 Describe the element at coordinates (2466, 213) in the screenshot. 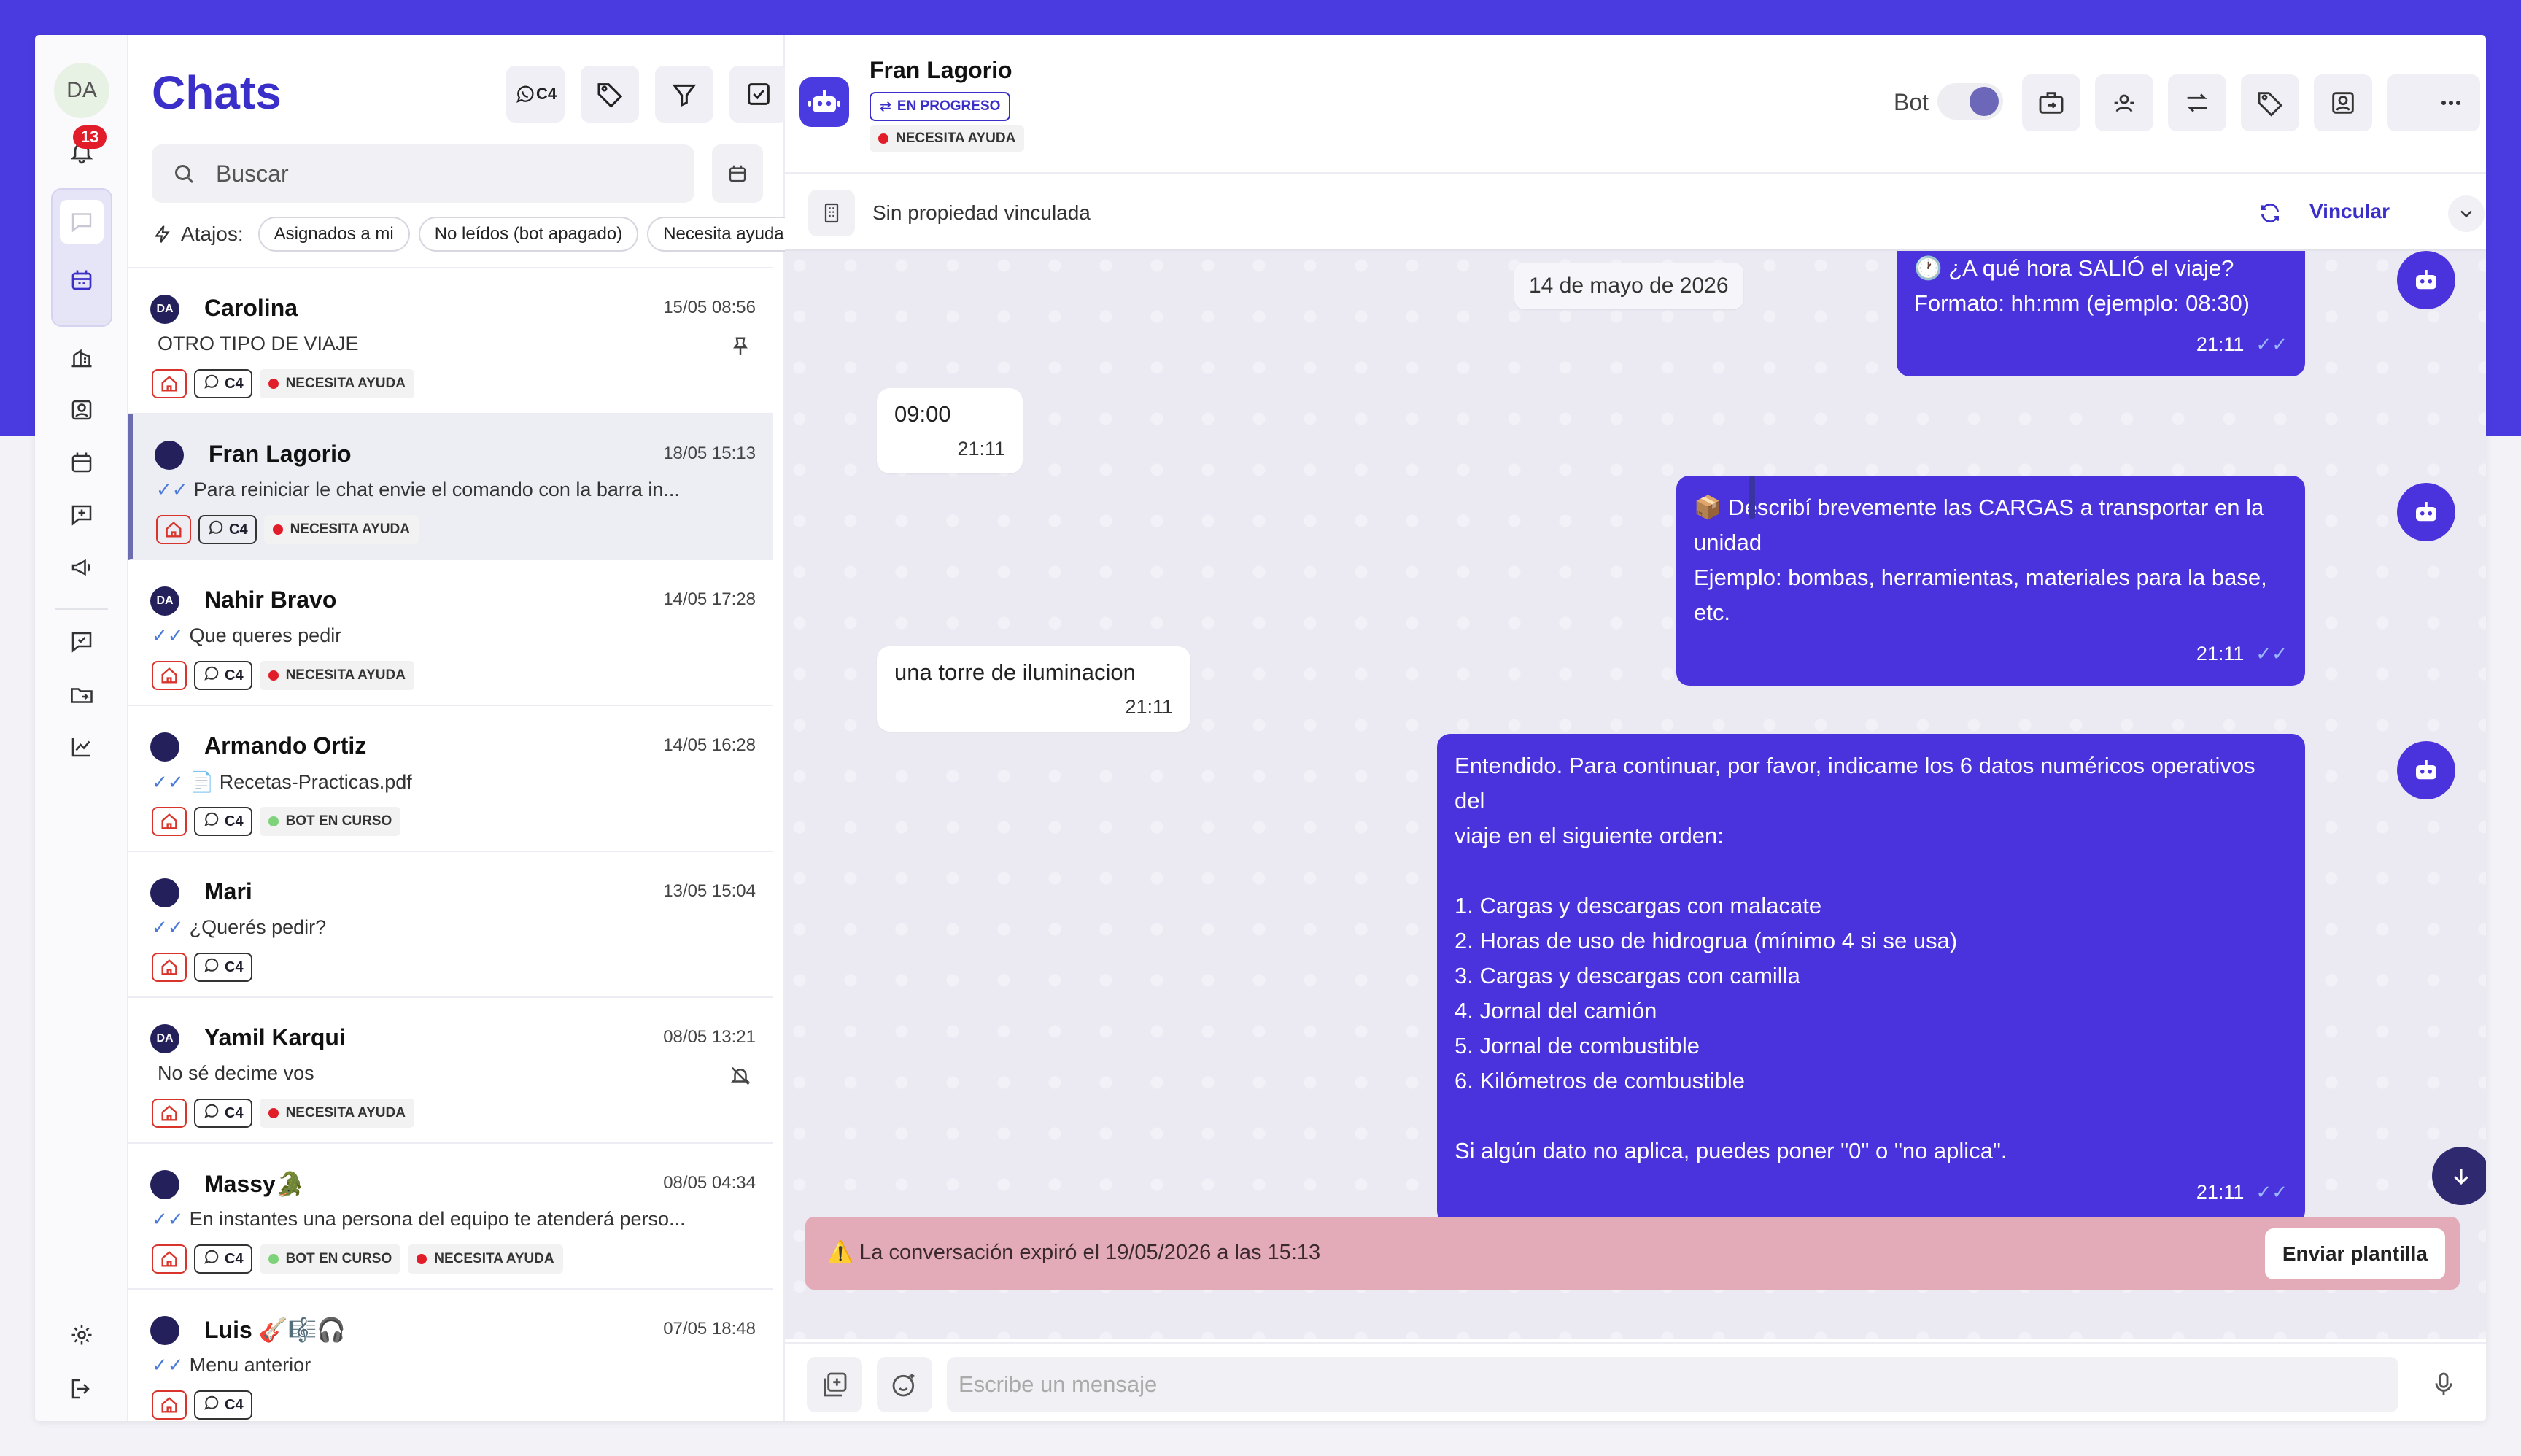

I see `expand-property-button` at that location.